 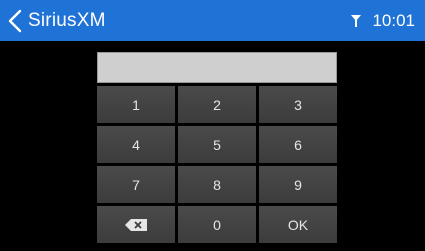 What do you see at coordinates (15, 21) in the screenshot?
I see `chevron-left-icon` at bounding box center [15, 21].